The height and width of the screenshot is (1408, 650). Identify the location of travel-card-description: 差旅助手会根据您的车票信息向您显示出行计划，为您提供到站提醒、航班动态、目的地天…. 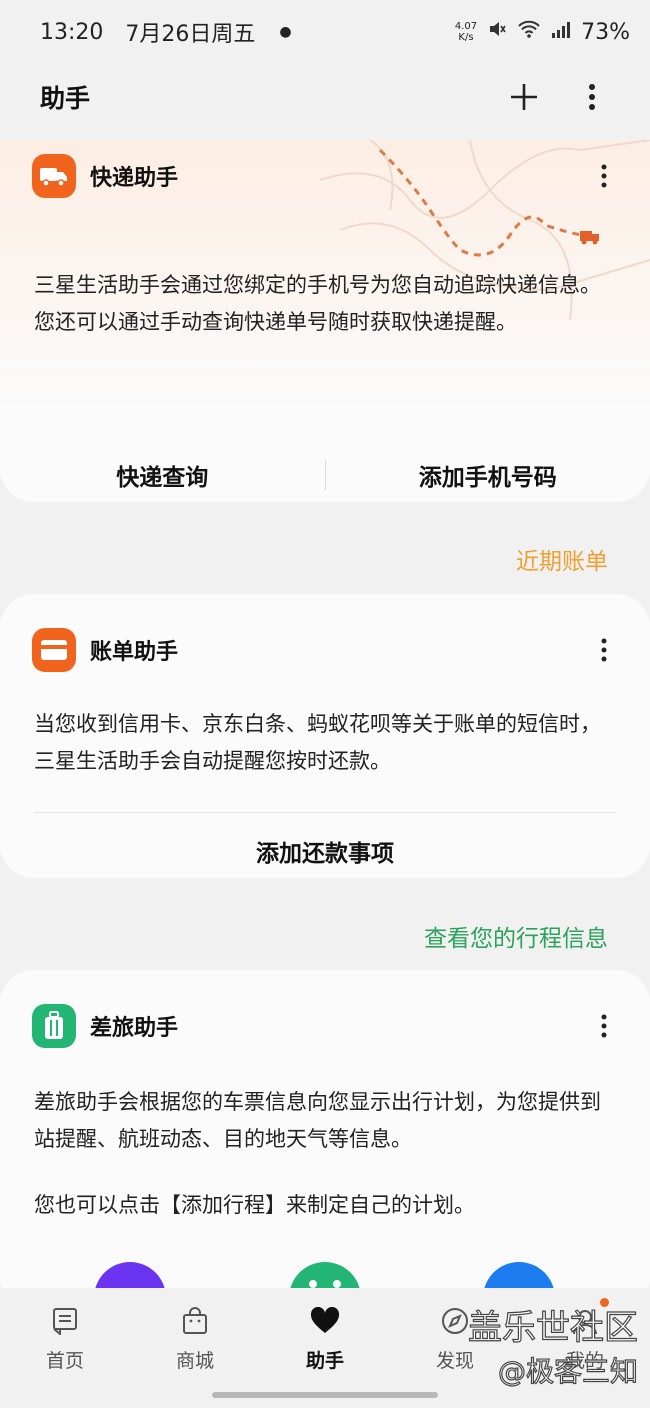
(317, 1120).